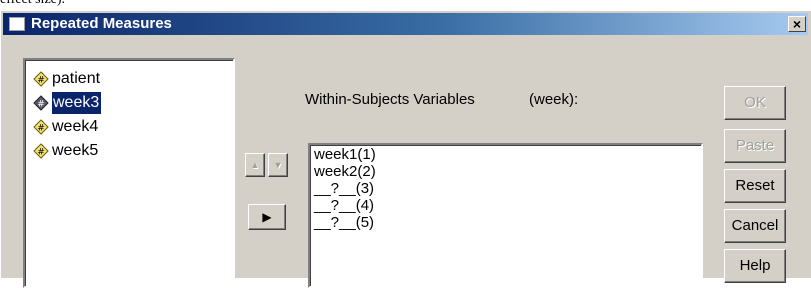 This screenshot has height=288, width=811. Describe the element at coordinates (797, 24) in the screenshot. I see `close-button: ×` at that location.